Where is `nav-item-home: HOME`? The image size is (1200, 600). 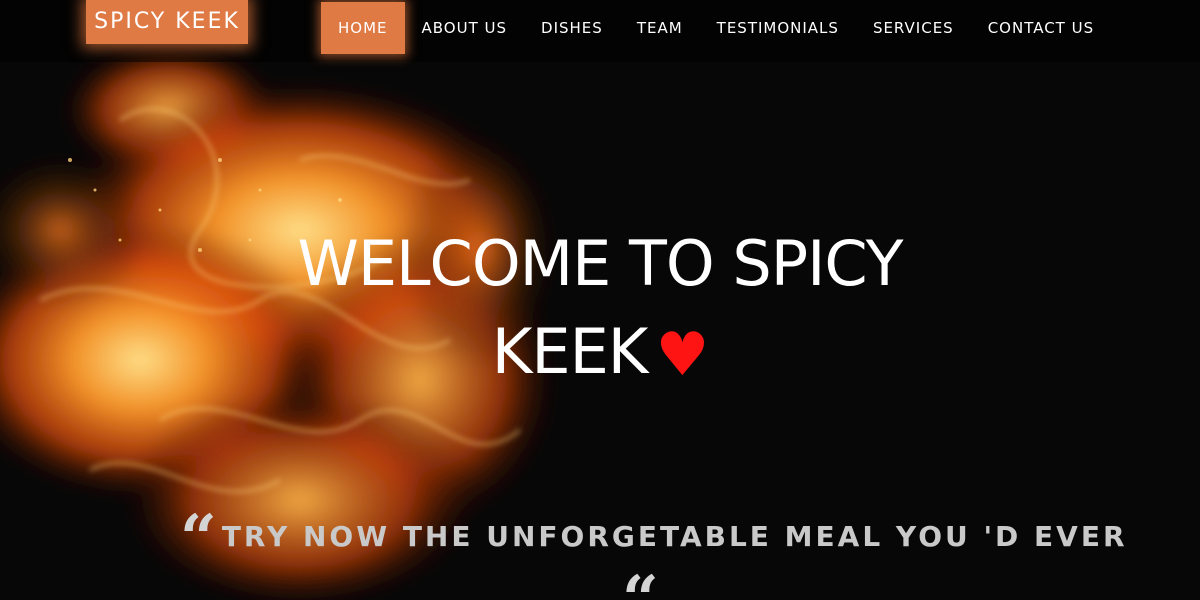 nav-item-home: HOME is located at coordinates (363, 28).